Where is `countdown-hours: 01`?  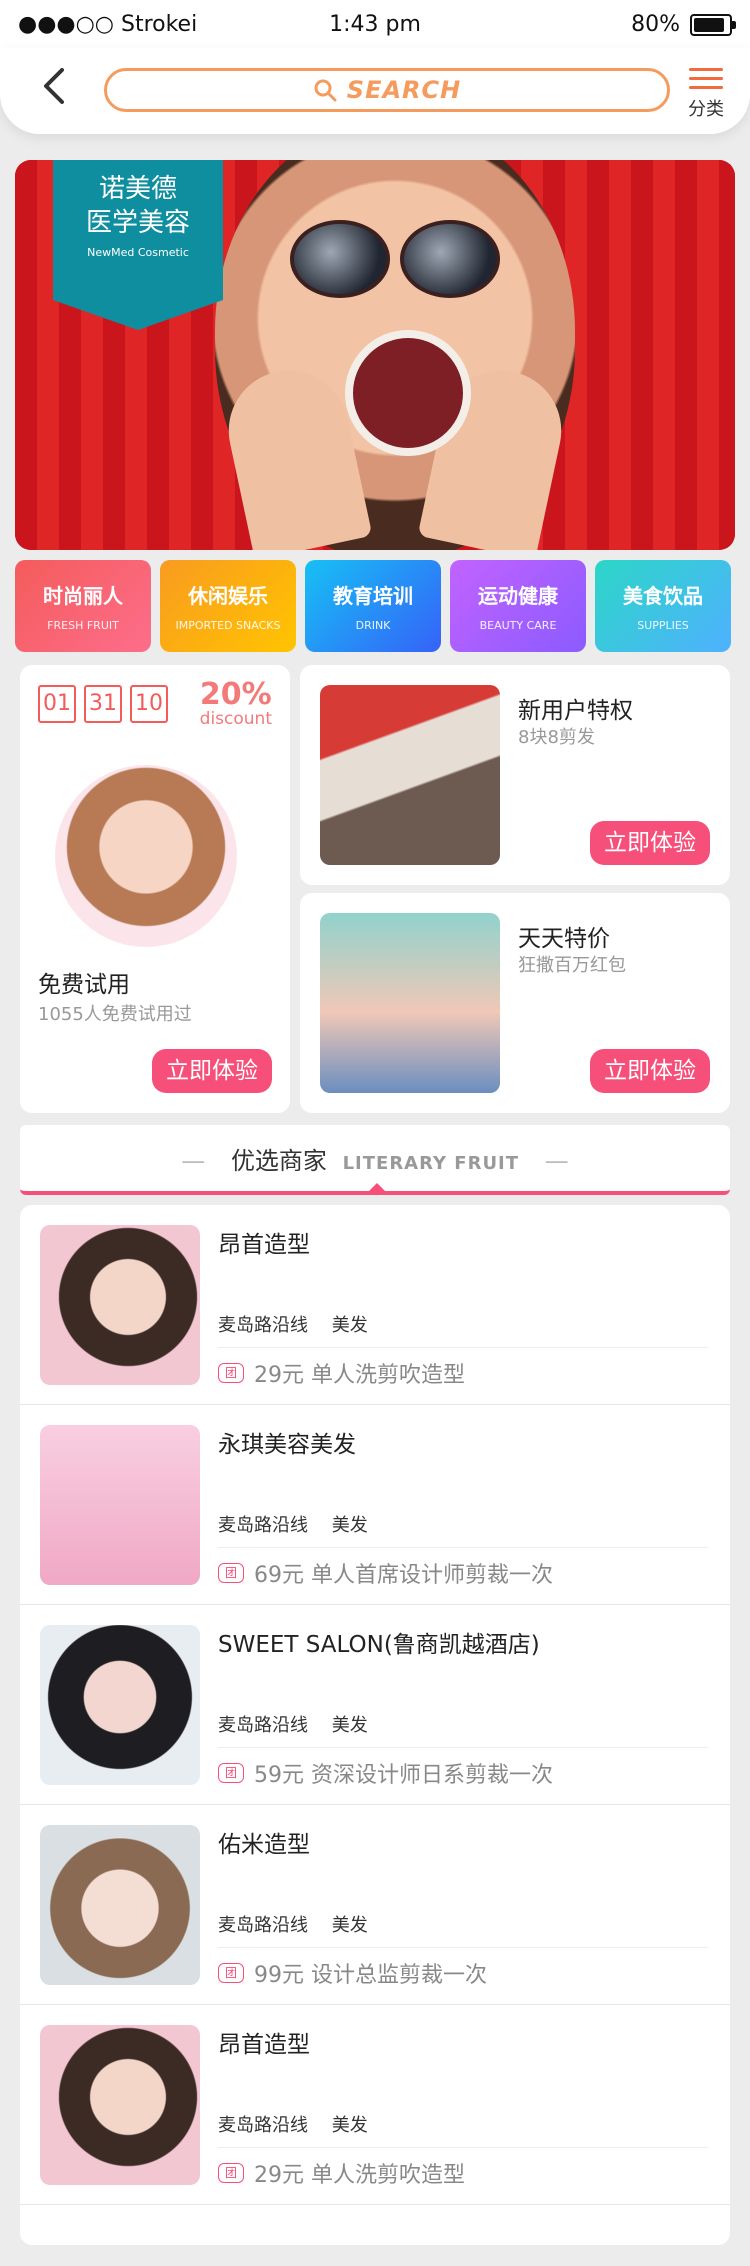
countdown-hours: 01 is located at coordinates (57, 704).